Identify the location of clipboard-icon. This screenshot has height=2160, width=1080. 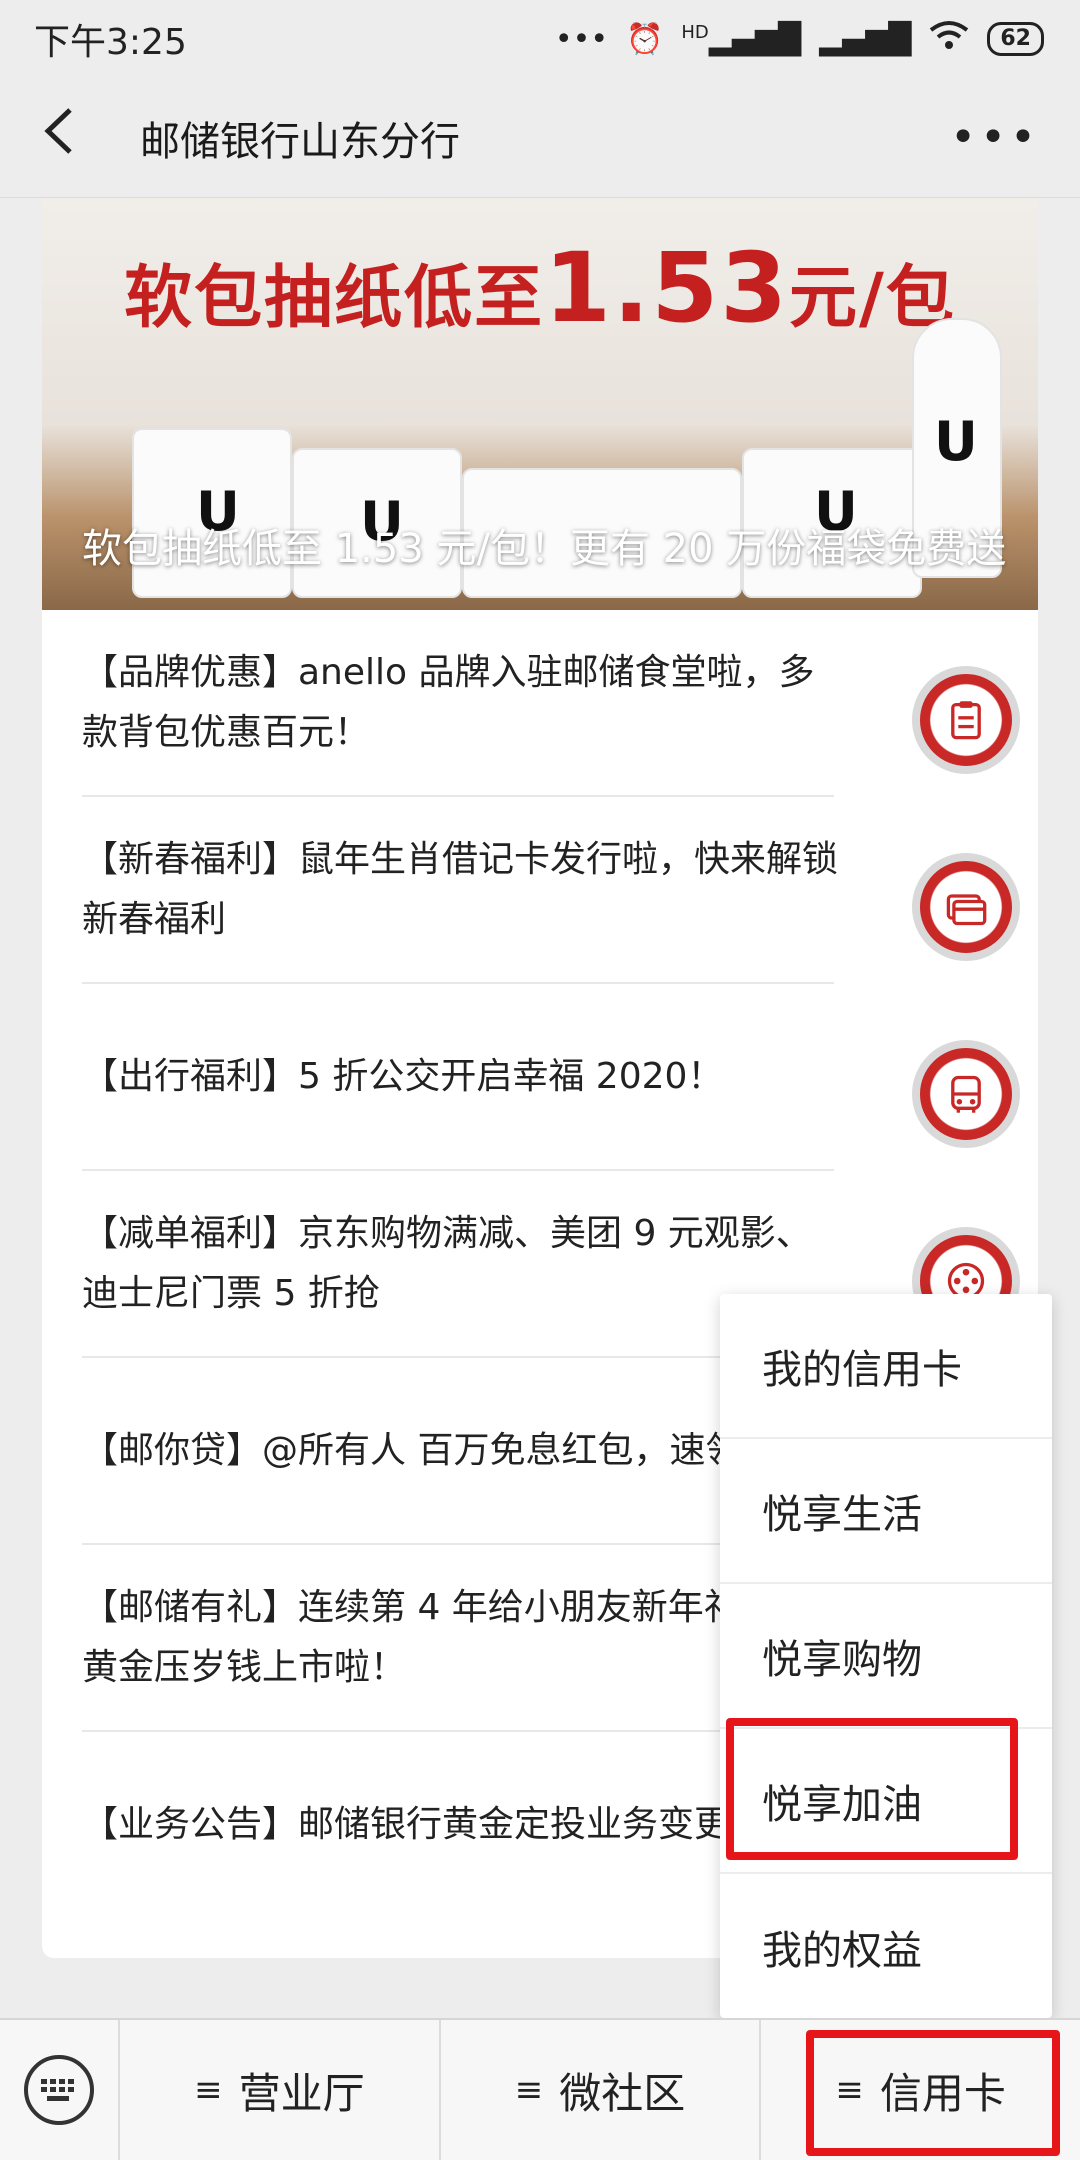
(966, 720).